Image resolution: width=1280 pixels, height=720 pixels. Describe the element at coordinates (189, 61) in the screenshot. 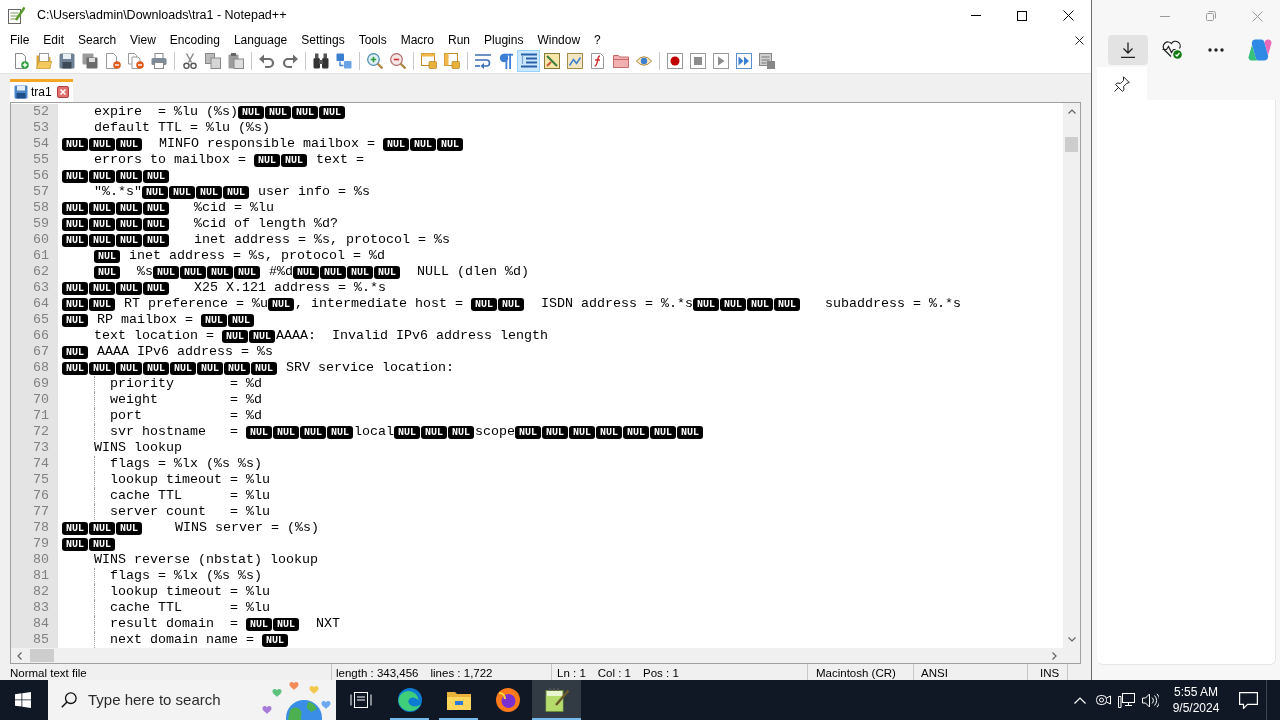

I see `scissors-icon` at that location.